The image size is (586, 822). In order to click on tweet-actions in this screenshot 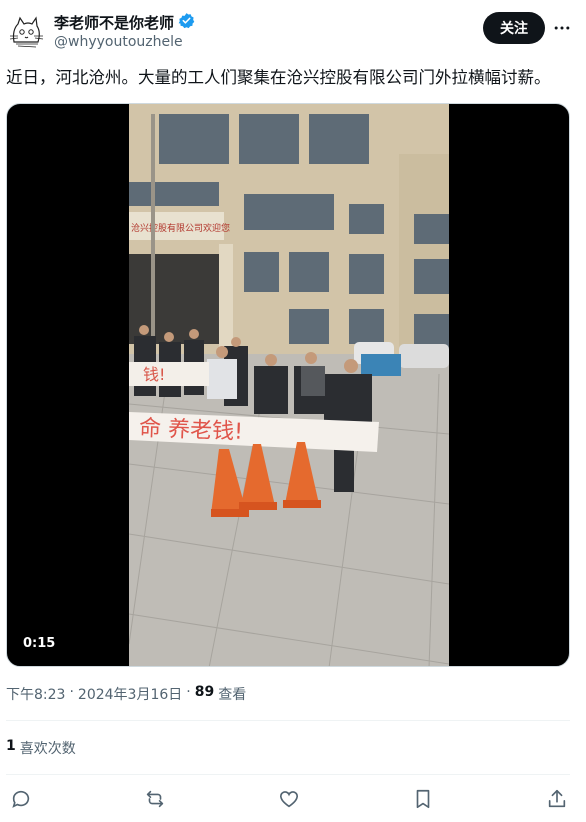, I will do `click(293, 799)`.